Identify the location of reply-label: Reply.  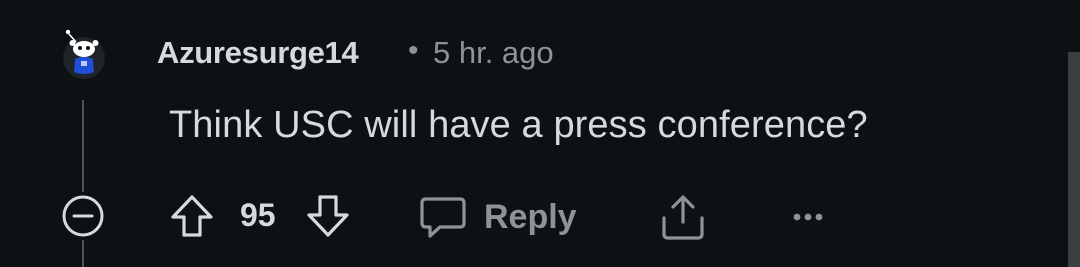
(530, 216).